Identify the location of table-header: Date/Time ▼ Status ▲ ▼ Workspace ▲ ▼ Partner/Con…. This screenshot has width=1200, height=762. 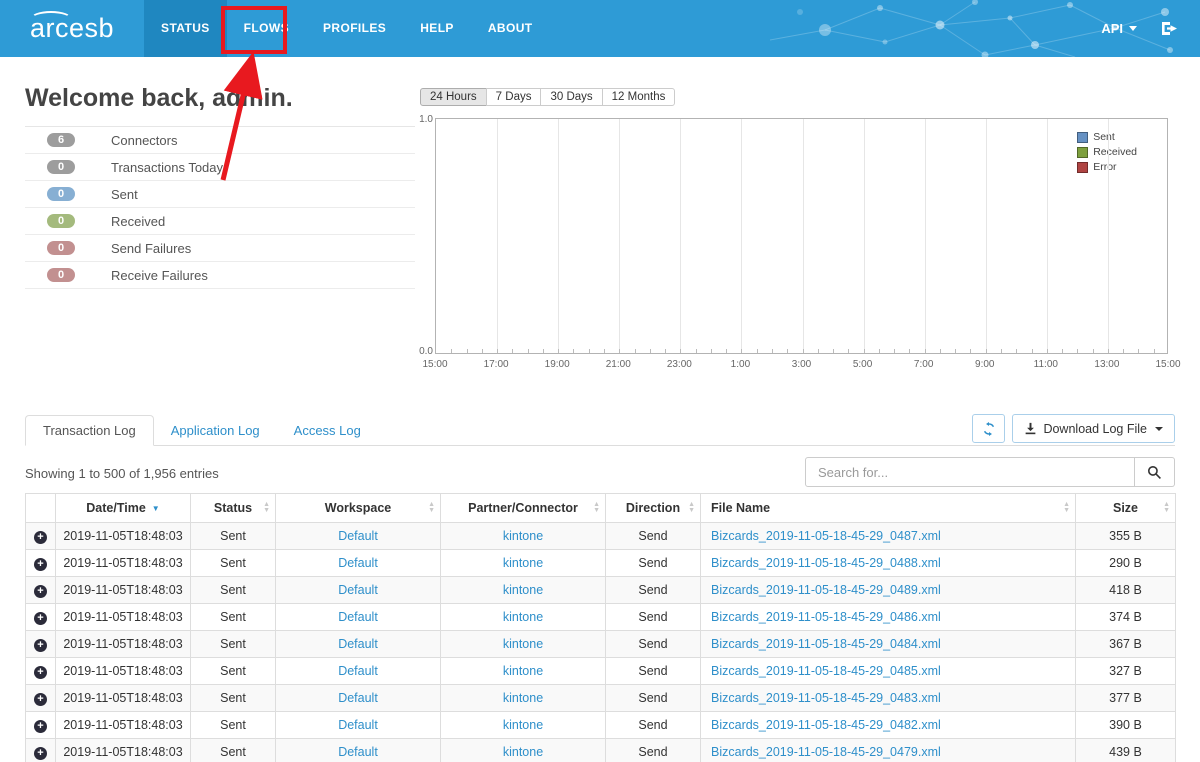
(600, 508).